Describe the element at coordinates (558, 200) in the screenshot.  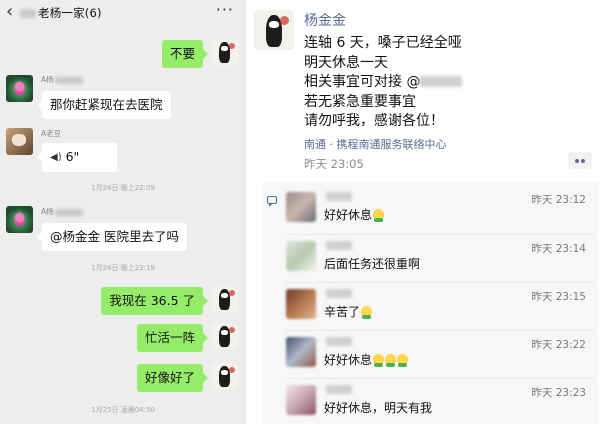
I see `comment-time: 昨天 23:12` at that location.